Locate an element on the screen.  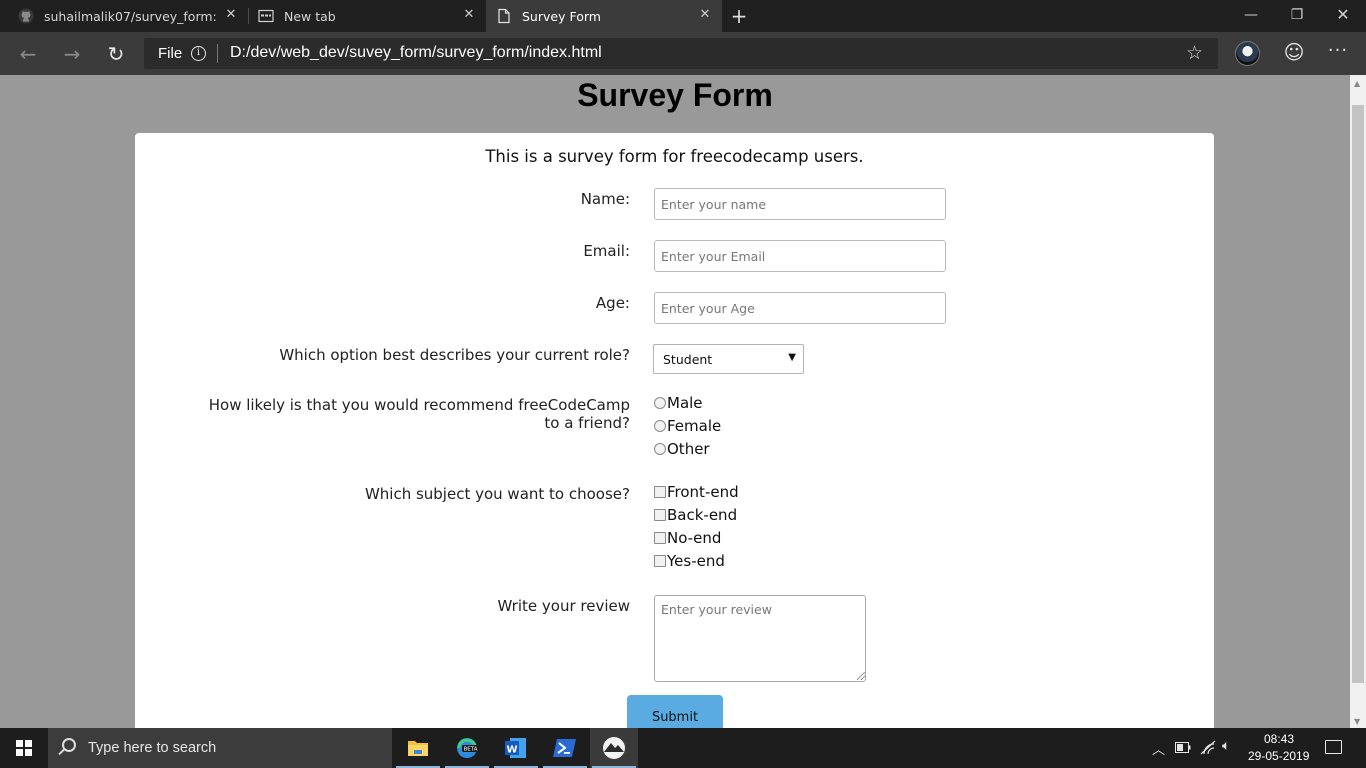
clock-time: 08:43 is located at coordinates (1279, 739).